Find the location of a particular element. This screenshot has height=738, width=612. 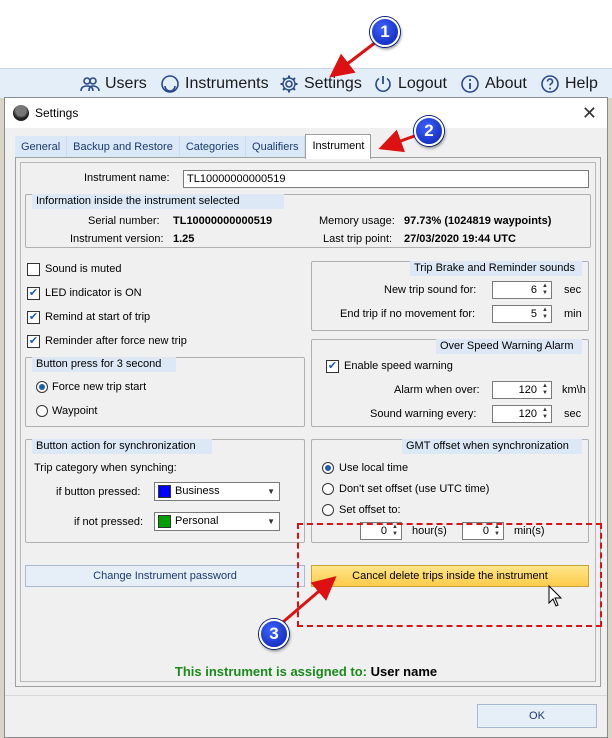

nav-logout: Logout is located at coordinates (410, 84).